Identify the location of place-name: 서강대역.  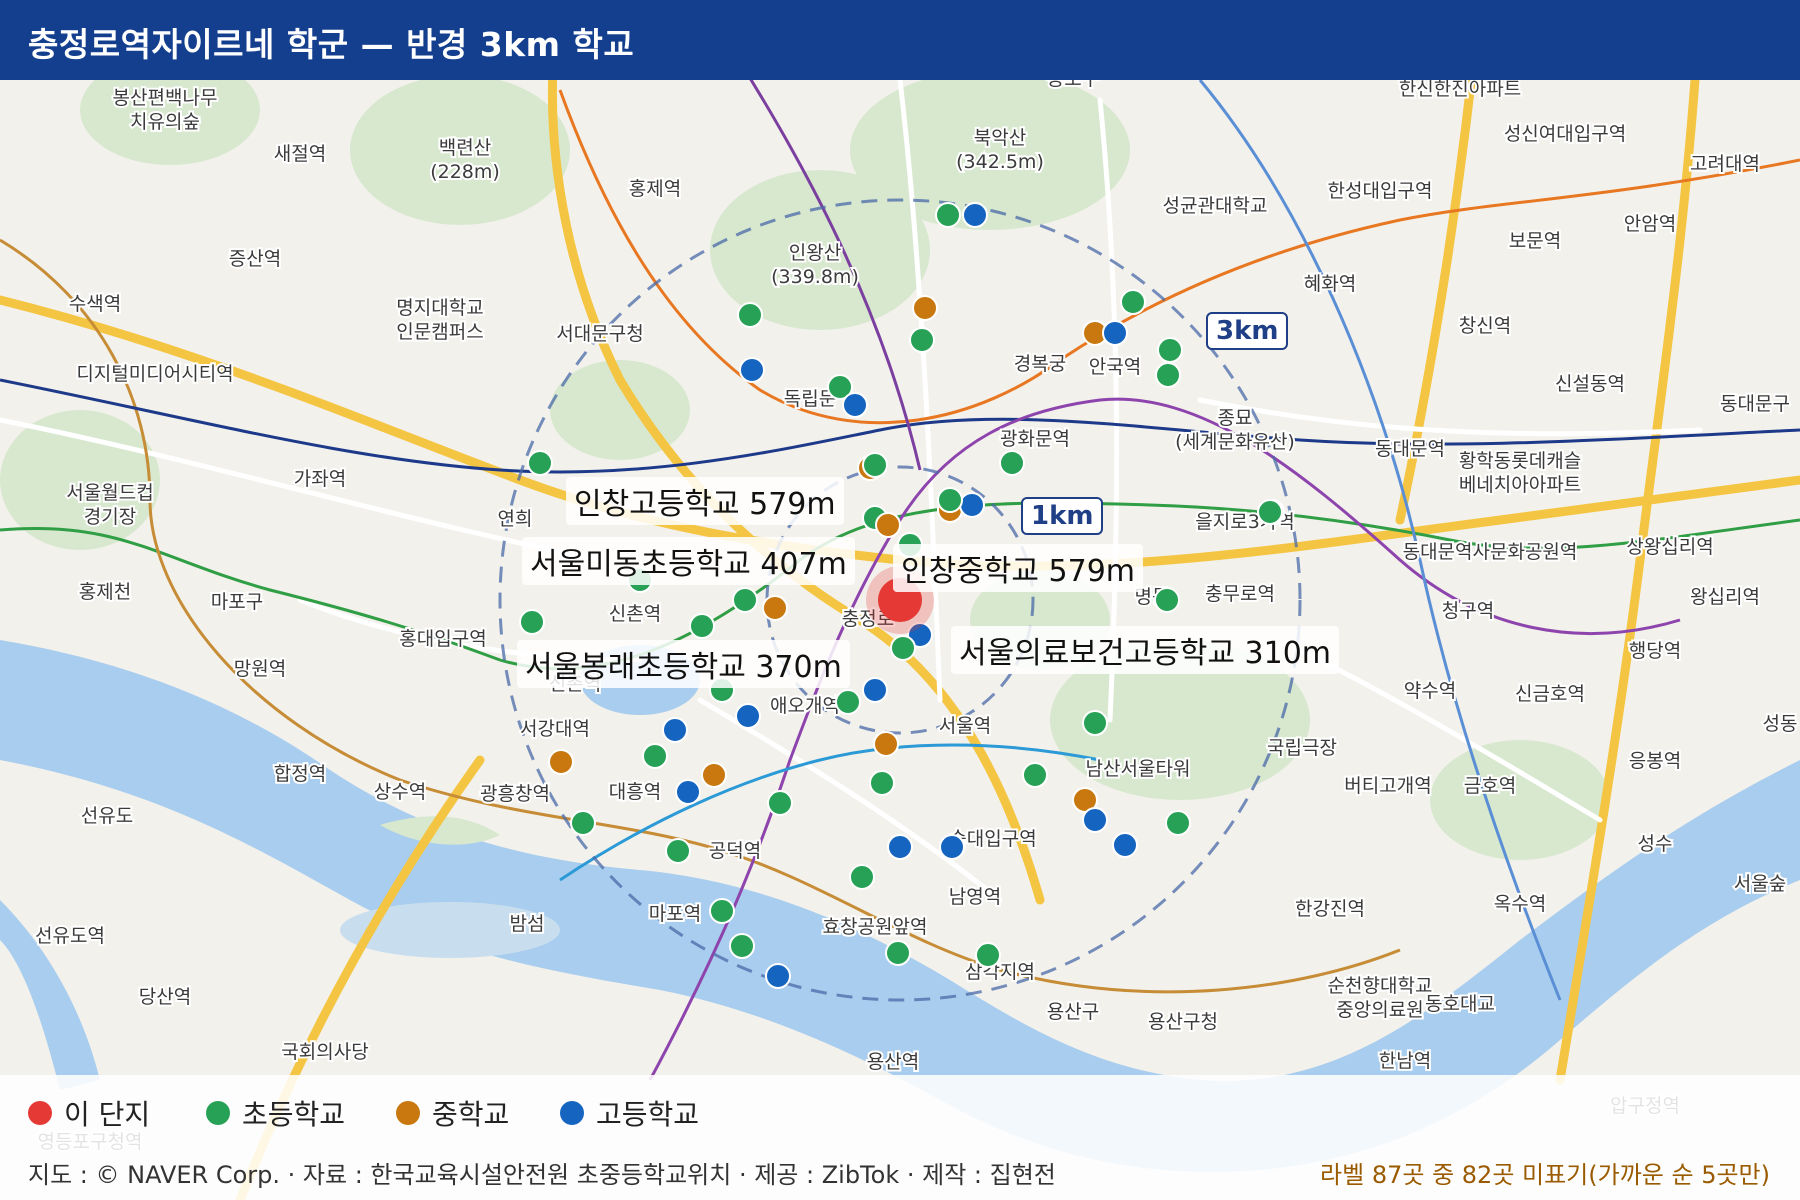
(555, 729).